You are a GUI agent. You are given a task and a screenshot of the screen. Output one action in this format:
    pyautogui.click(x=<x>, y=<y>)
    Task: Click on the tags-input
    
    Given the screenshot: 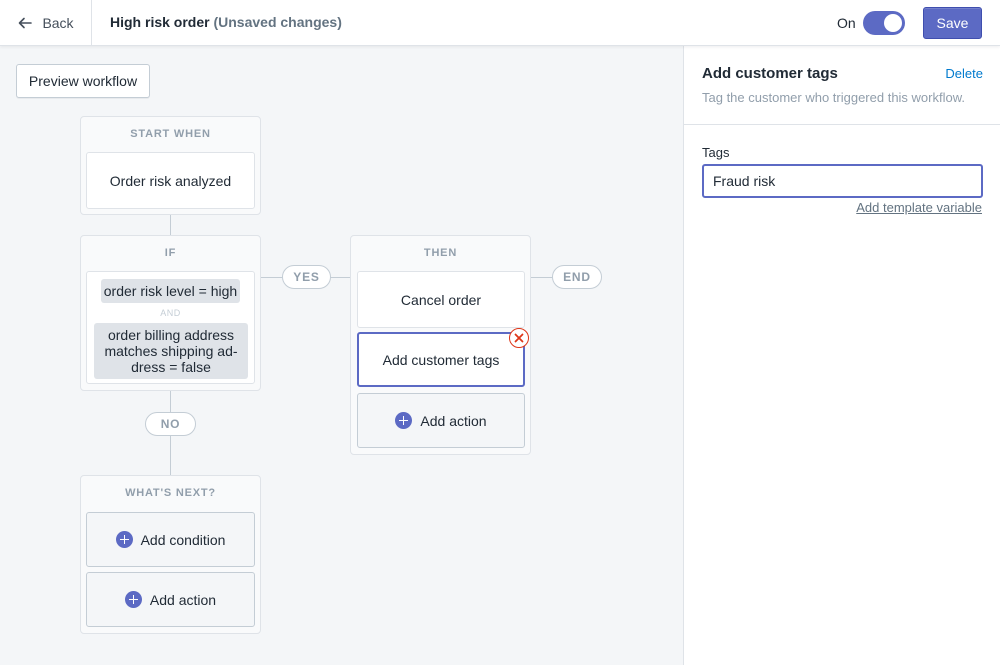 What is the action you would take?
    pyautogui.click(x=842, y=181)
    